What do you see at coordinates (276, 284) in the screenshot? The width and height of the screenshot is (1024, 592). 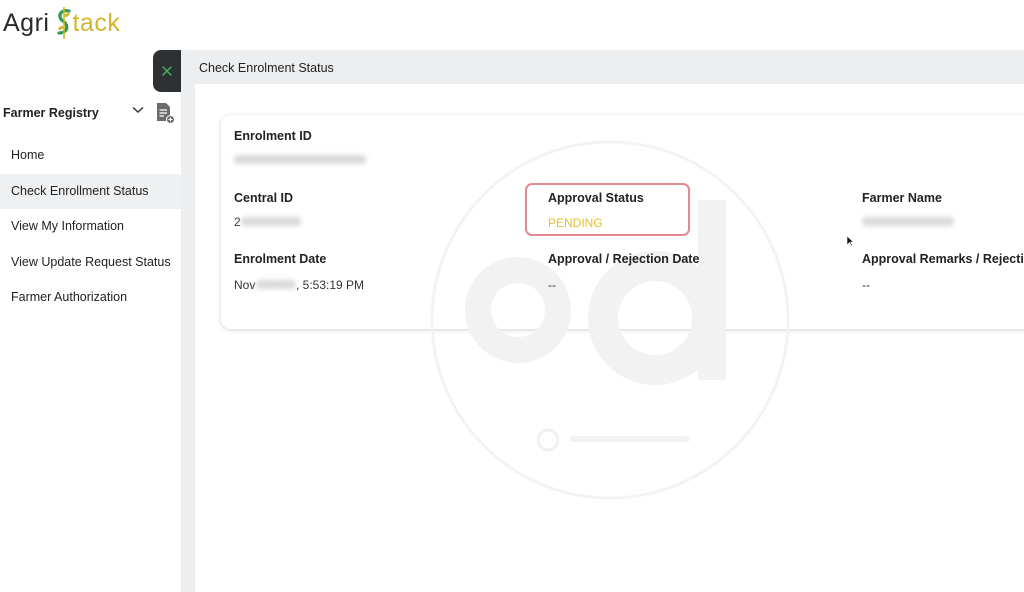 I see `enrolment-date-day-year-redacted` at bounding box center [276, 284].